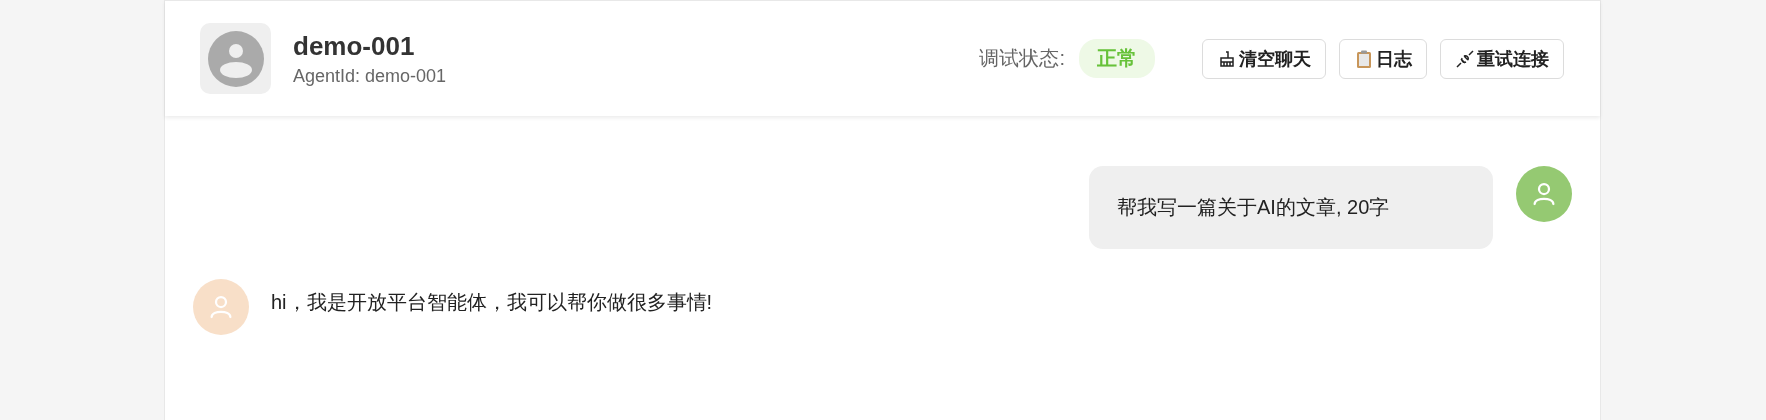 This screenshot has width=1766, height=420. I want to click on plug-icon, so click(1465, 58).